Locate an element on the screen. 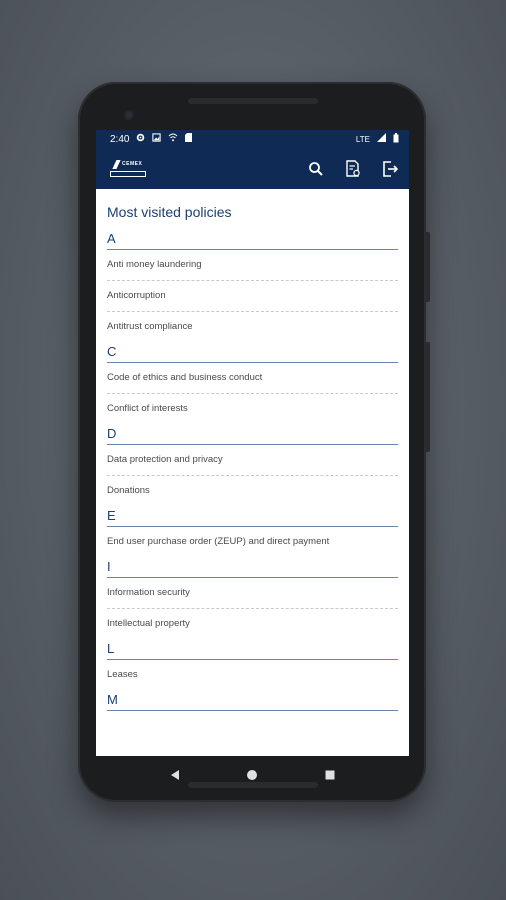 This screenshot has width=506, height=900. recents-square-icon is located at coordinates (330, 775).